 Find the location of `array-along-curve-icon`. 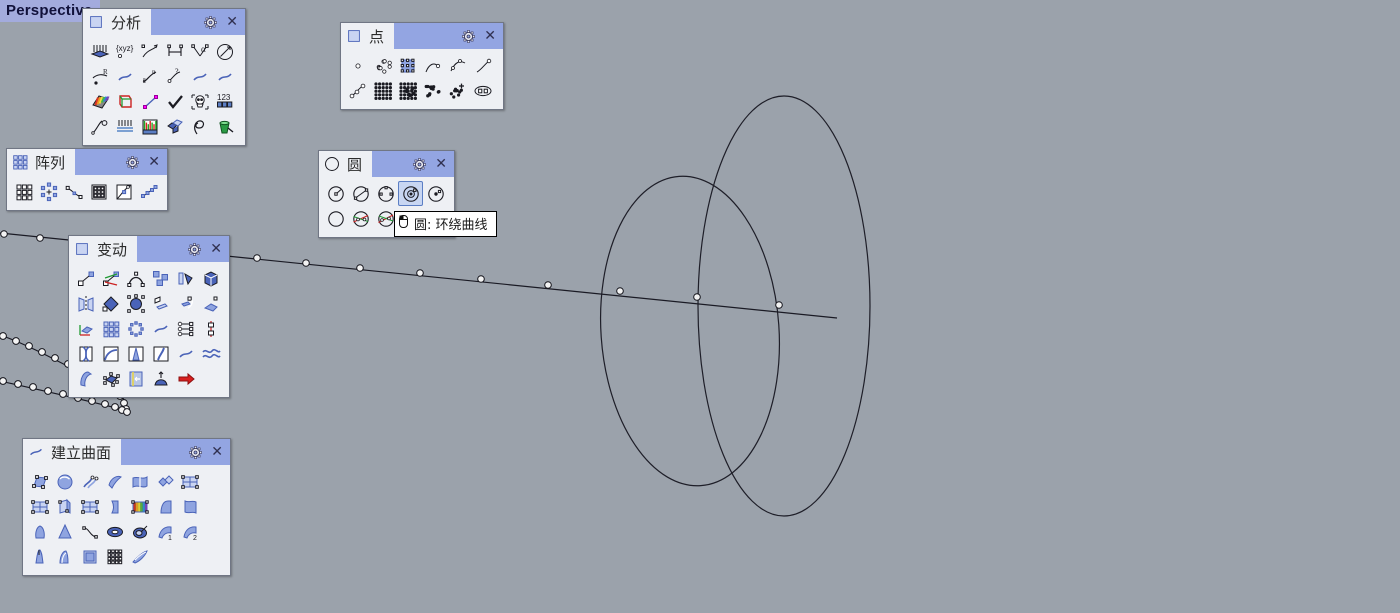

array-along-curve-icon is located at coordinates (73, 191).